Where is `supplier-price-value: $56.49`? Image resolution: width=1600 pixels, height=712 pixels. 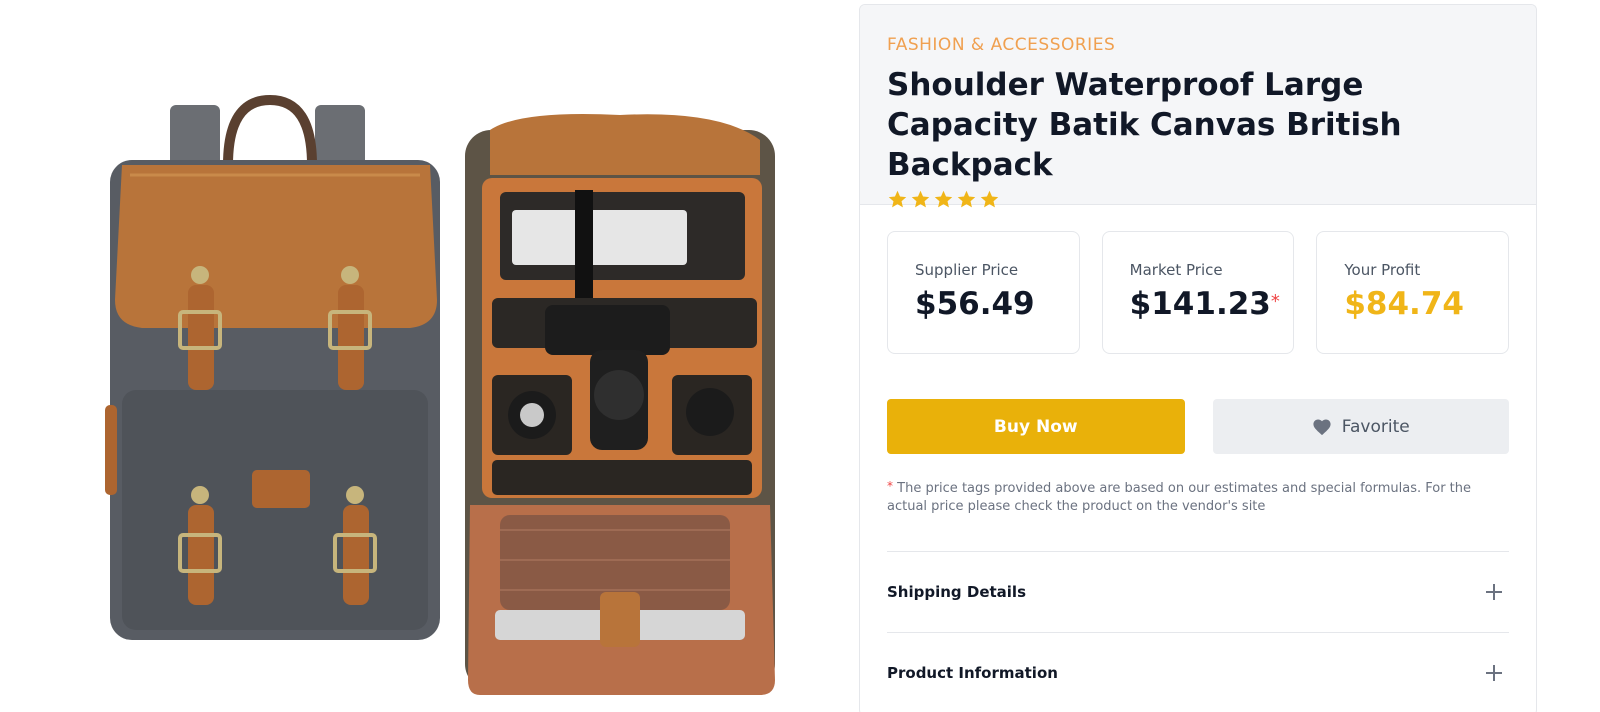
supplier-price-value: $56.49 is located at coordinates (975, 304).